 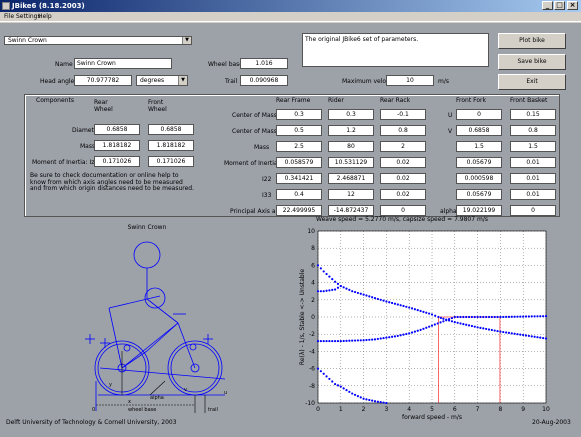 I want to click on wheel-base-field: 1.016, so click(x=264, y=63).